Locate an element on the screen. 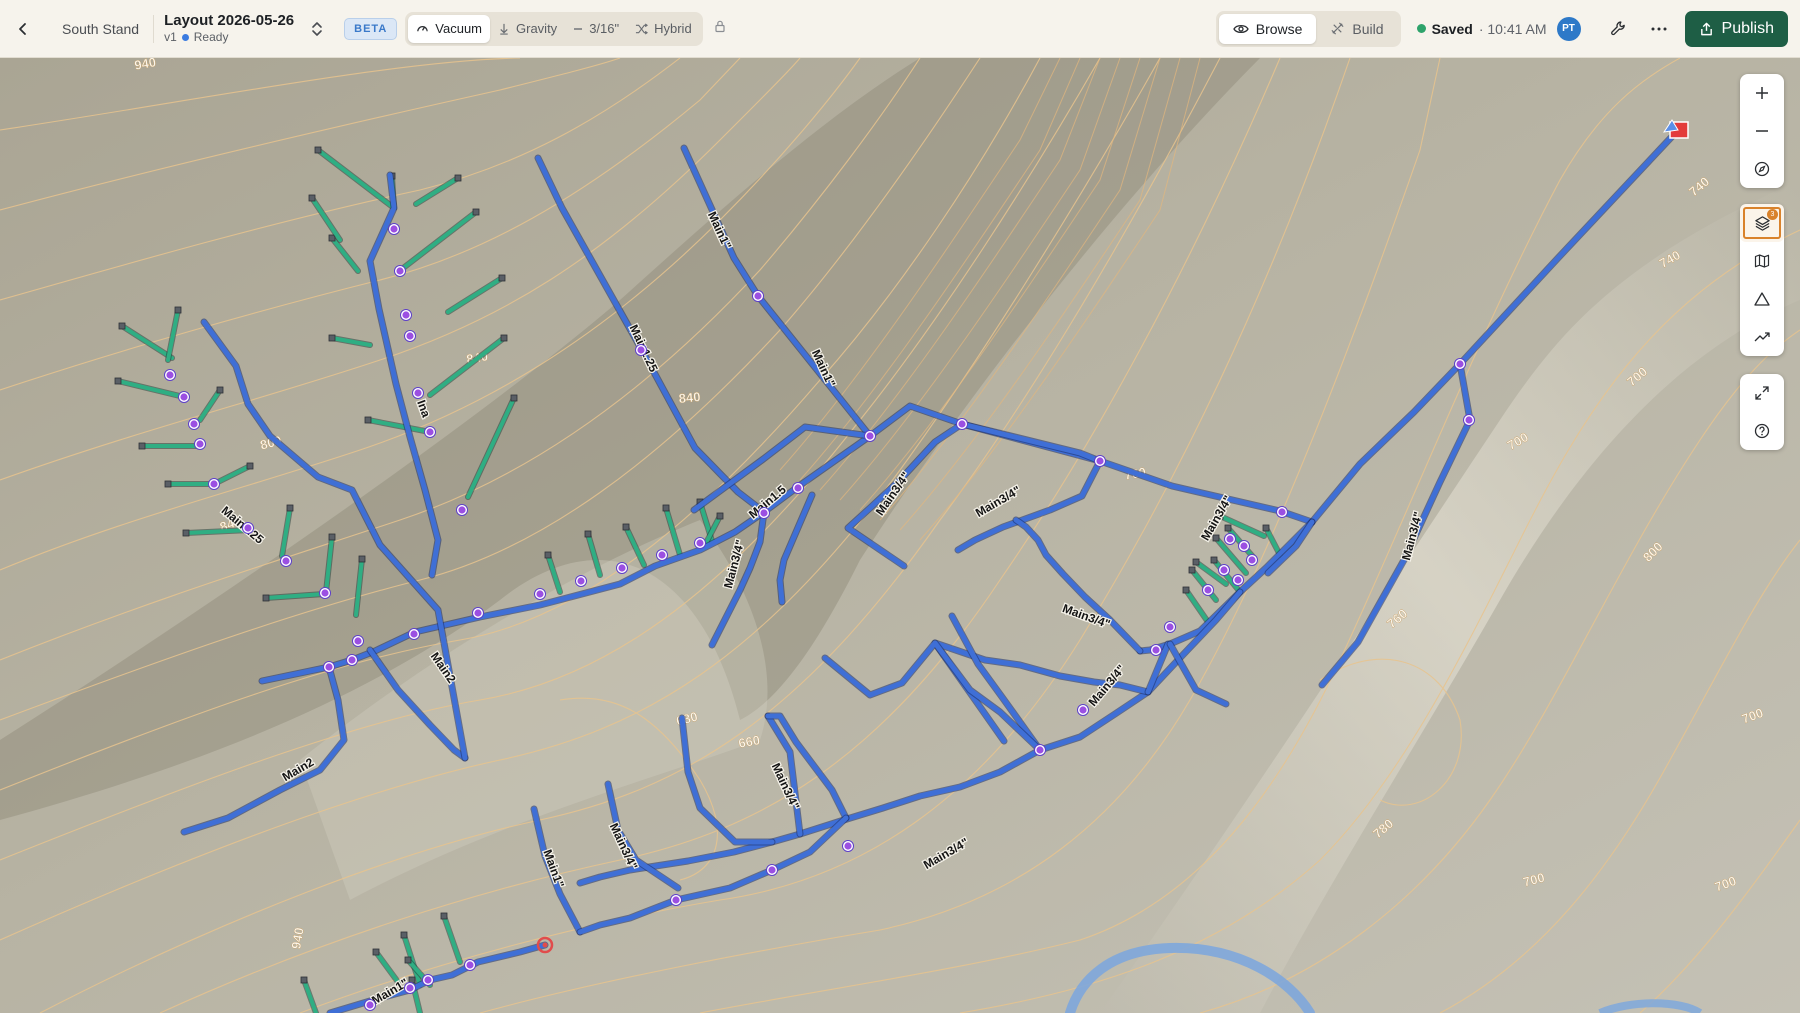  contour-label: 840 is located at coordinates (689, 397).